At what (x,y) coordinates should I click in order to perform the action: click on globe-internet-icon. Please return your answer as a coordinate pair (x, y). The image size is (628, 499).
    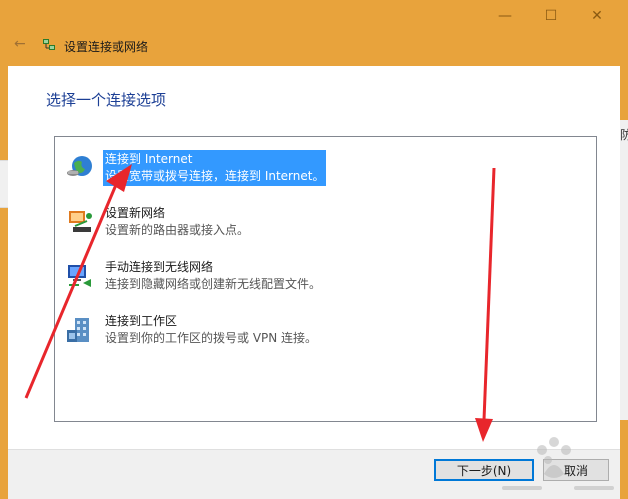
    Looking at the image, I should click on (79, 166).